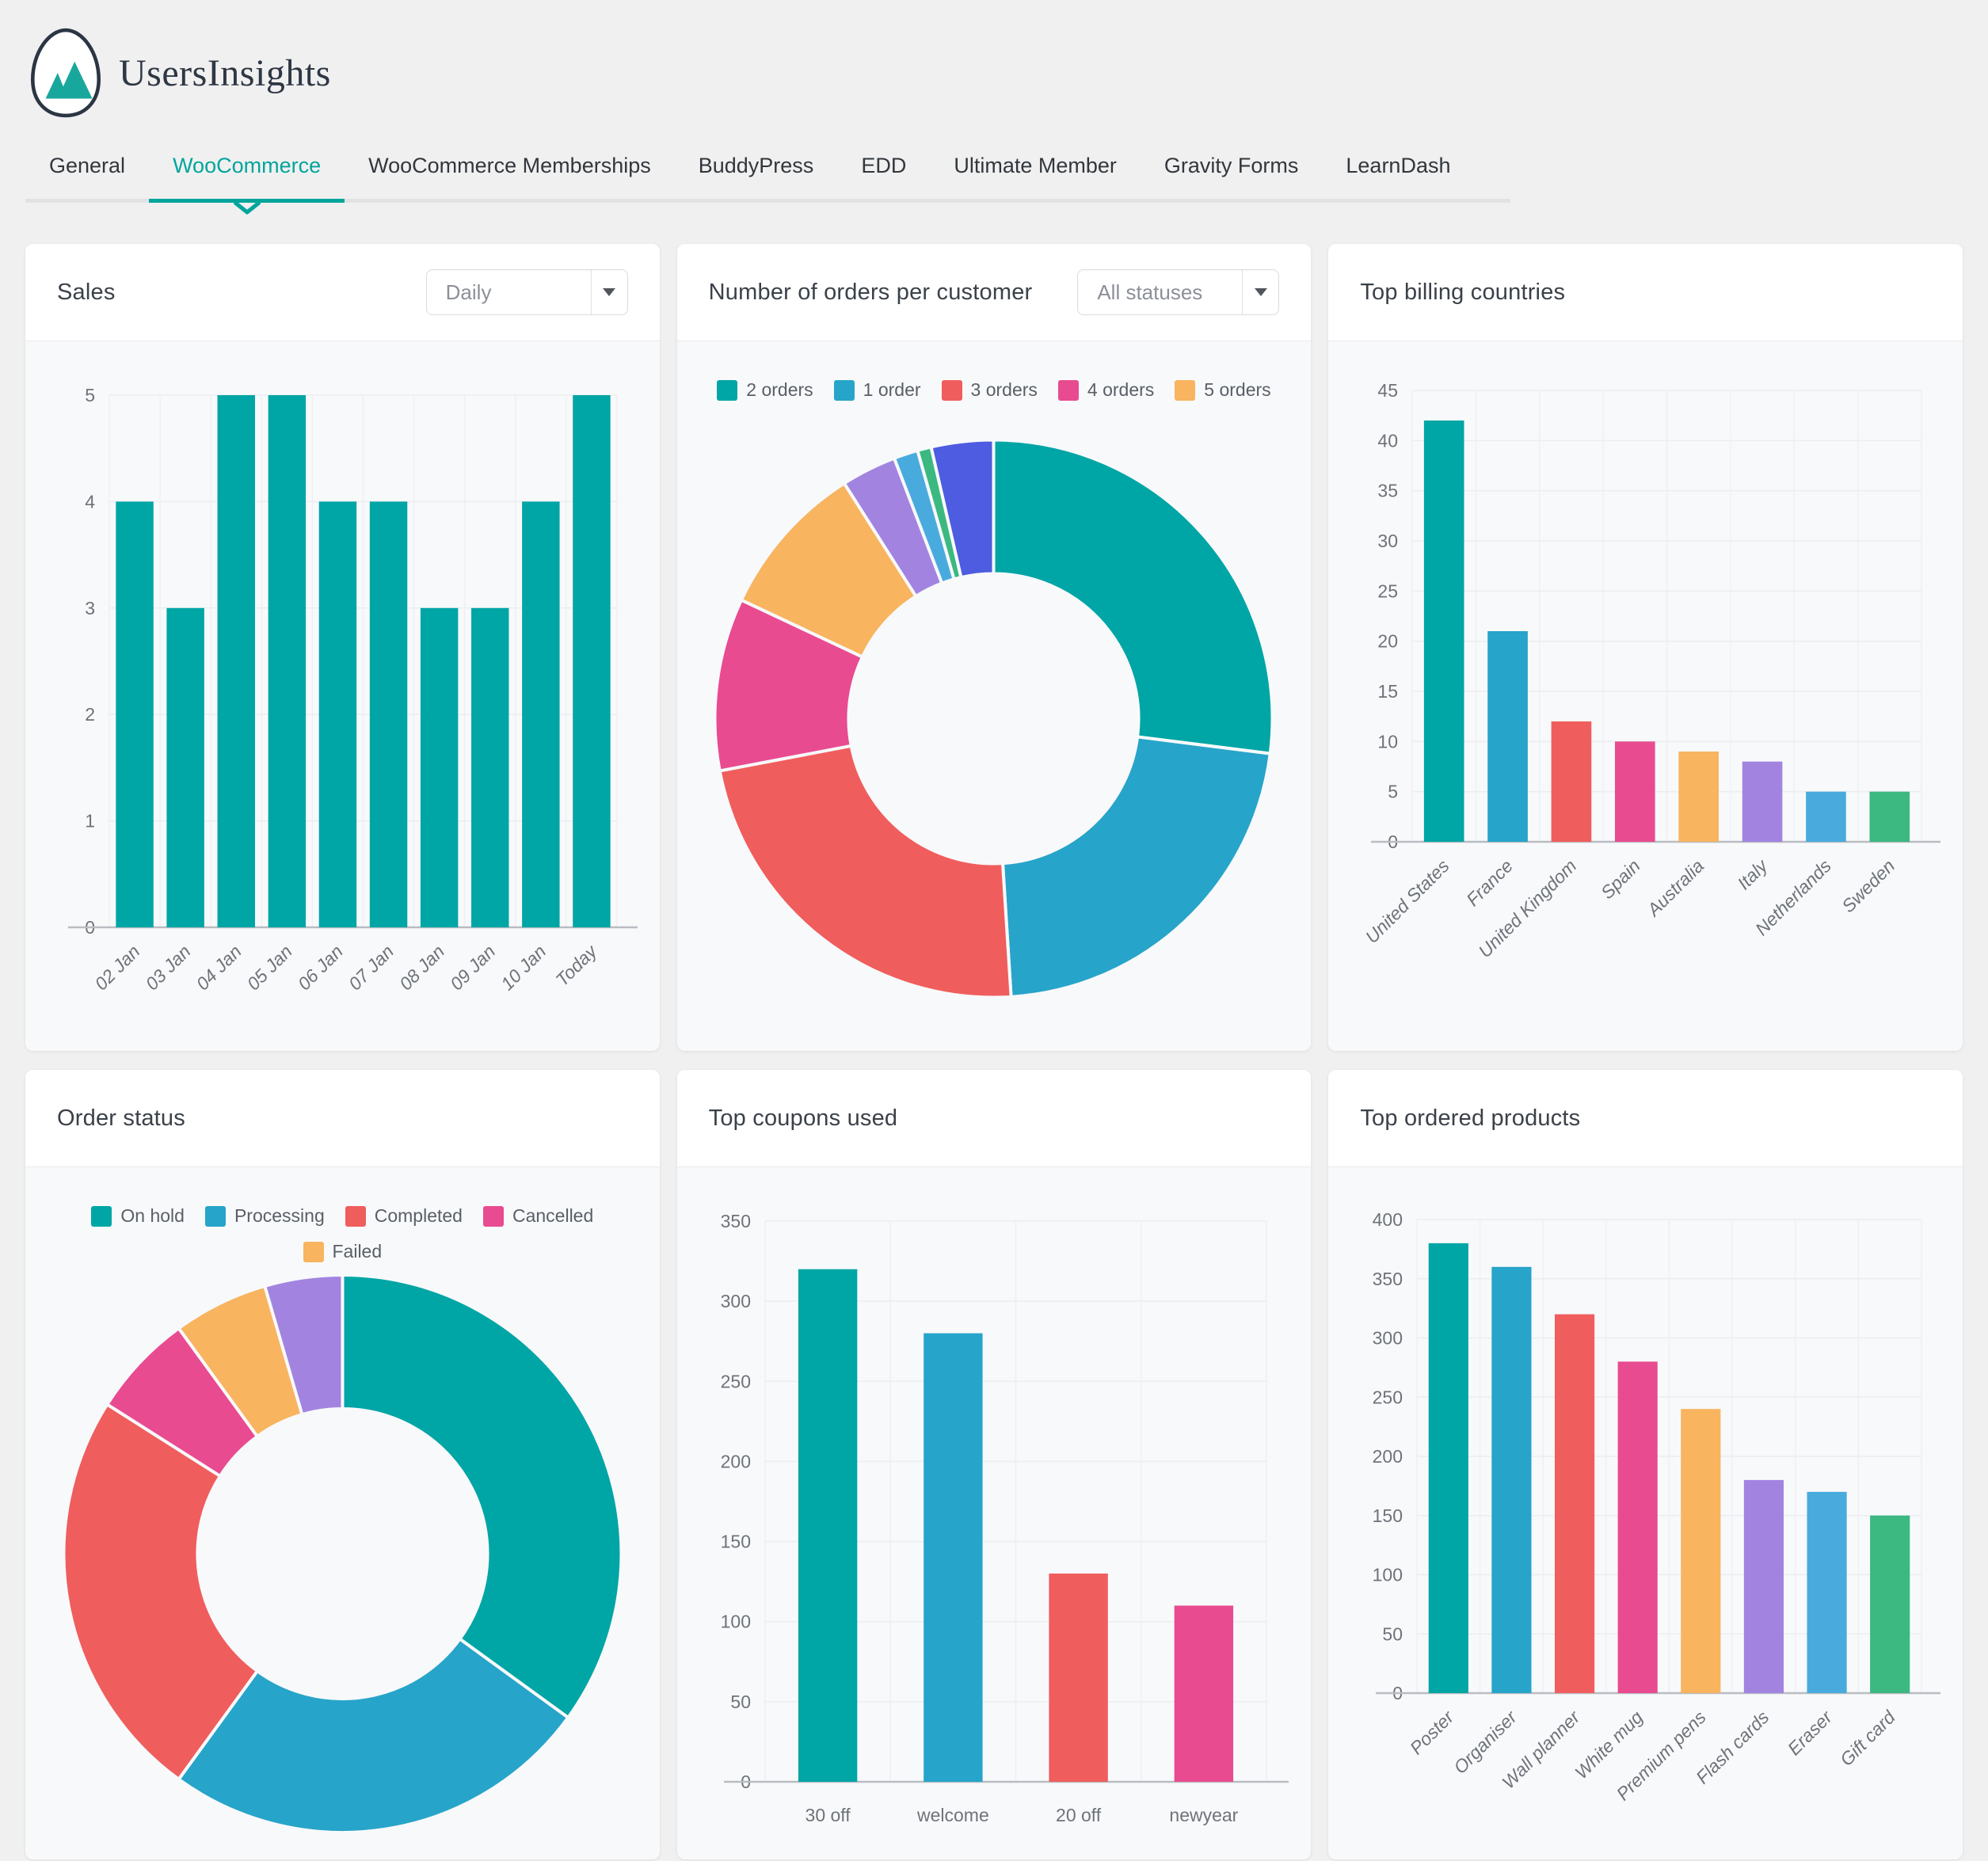 The height and width of the screenshot is (1861, 1988). Describe the element at coordinates (608, 292) in the screenshot. I see `dropdown-caret-icon` at that location.